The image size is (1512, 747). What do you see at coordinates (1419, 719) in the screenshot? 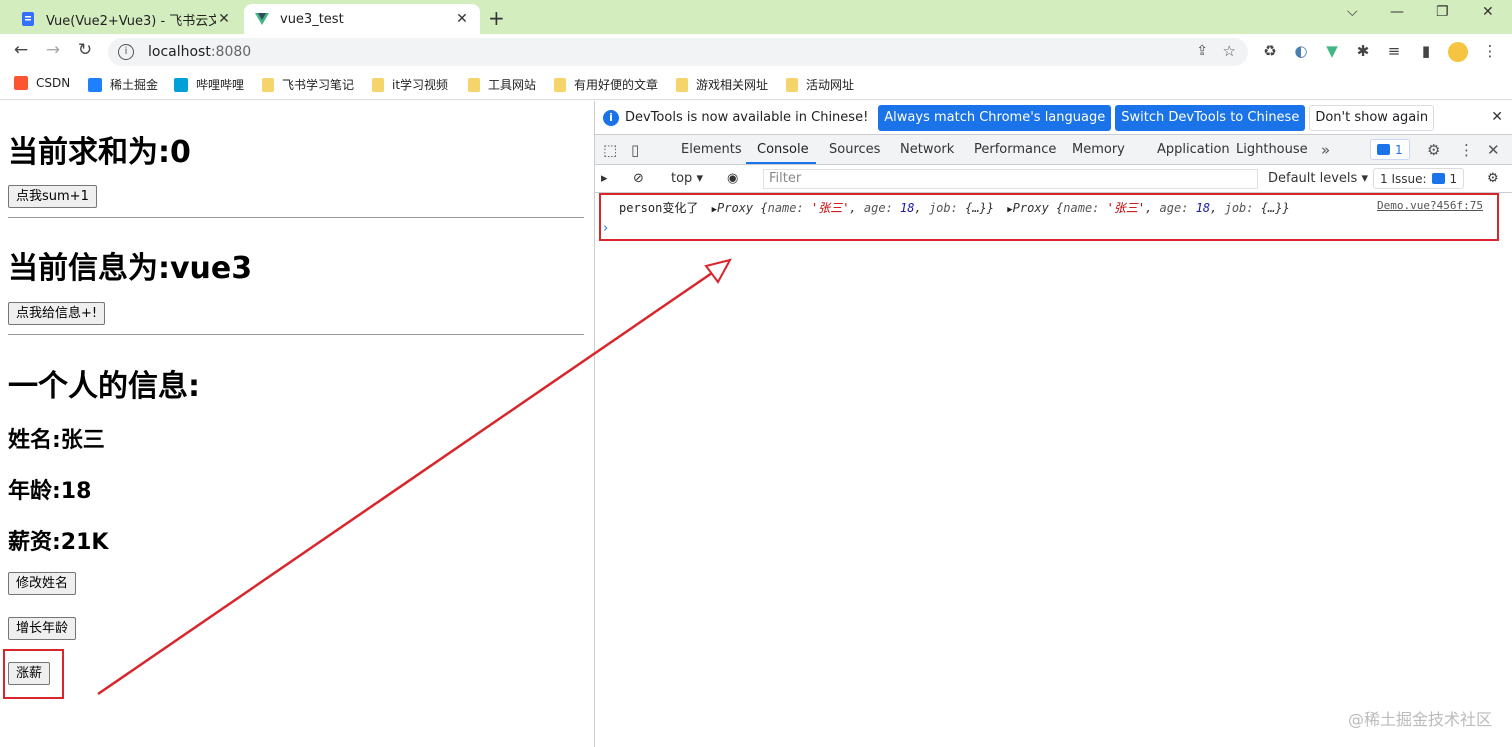
I see `watermark: @稀土掘金技术社区` at bounding box center [1419, 719].